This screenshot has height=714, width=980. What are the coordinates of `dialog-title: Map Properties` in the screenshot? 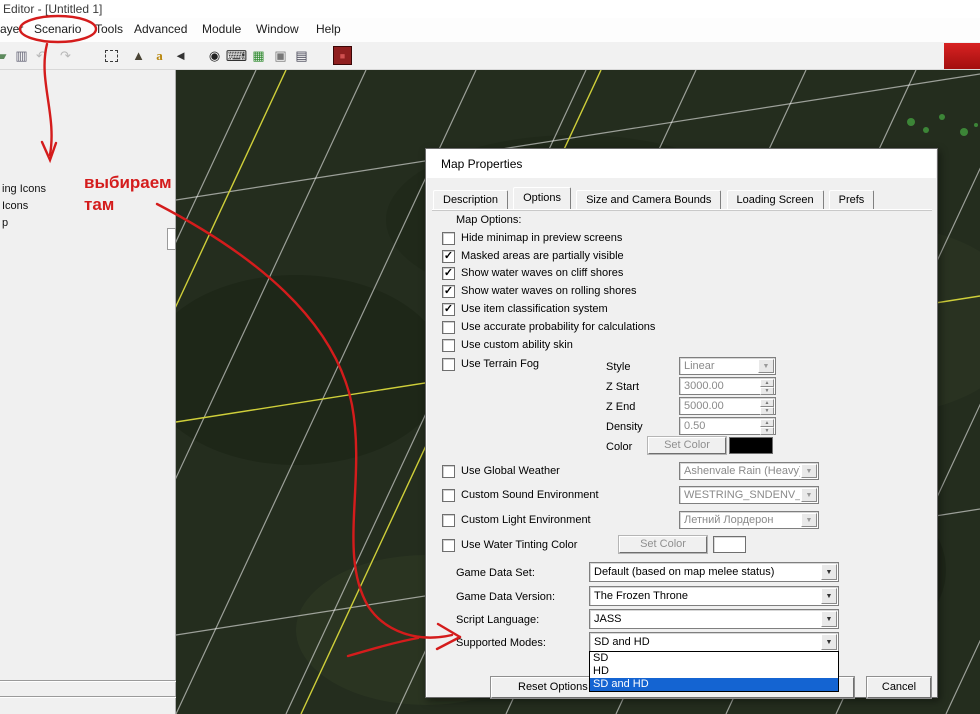 It's located at (482, 164).